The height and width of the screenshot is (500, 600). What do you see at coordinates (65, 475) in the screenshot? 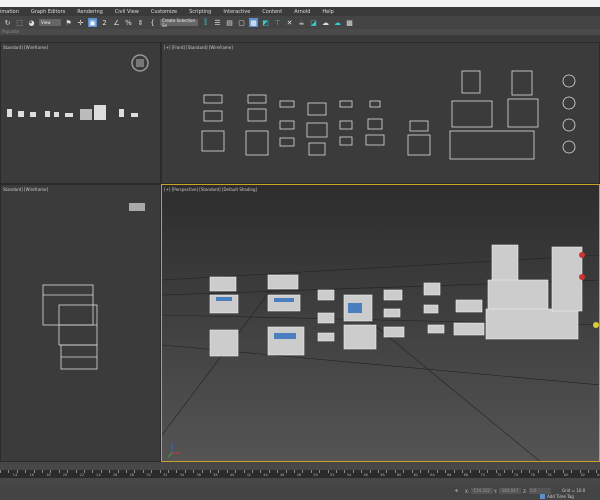
I see `timeline-label: 20` at bounding box center [65, 475].